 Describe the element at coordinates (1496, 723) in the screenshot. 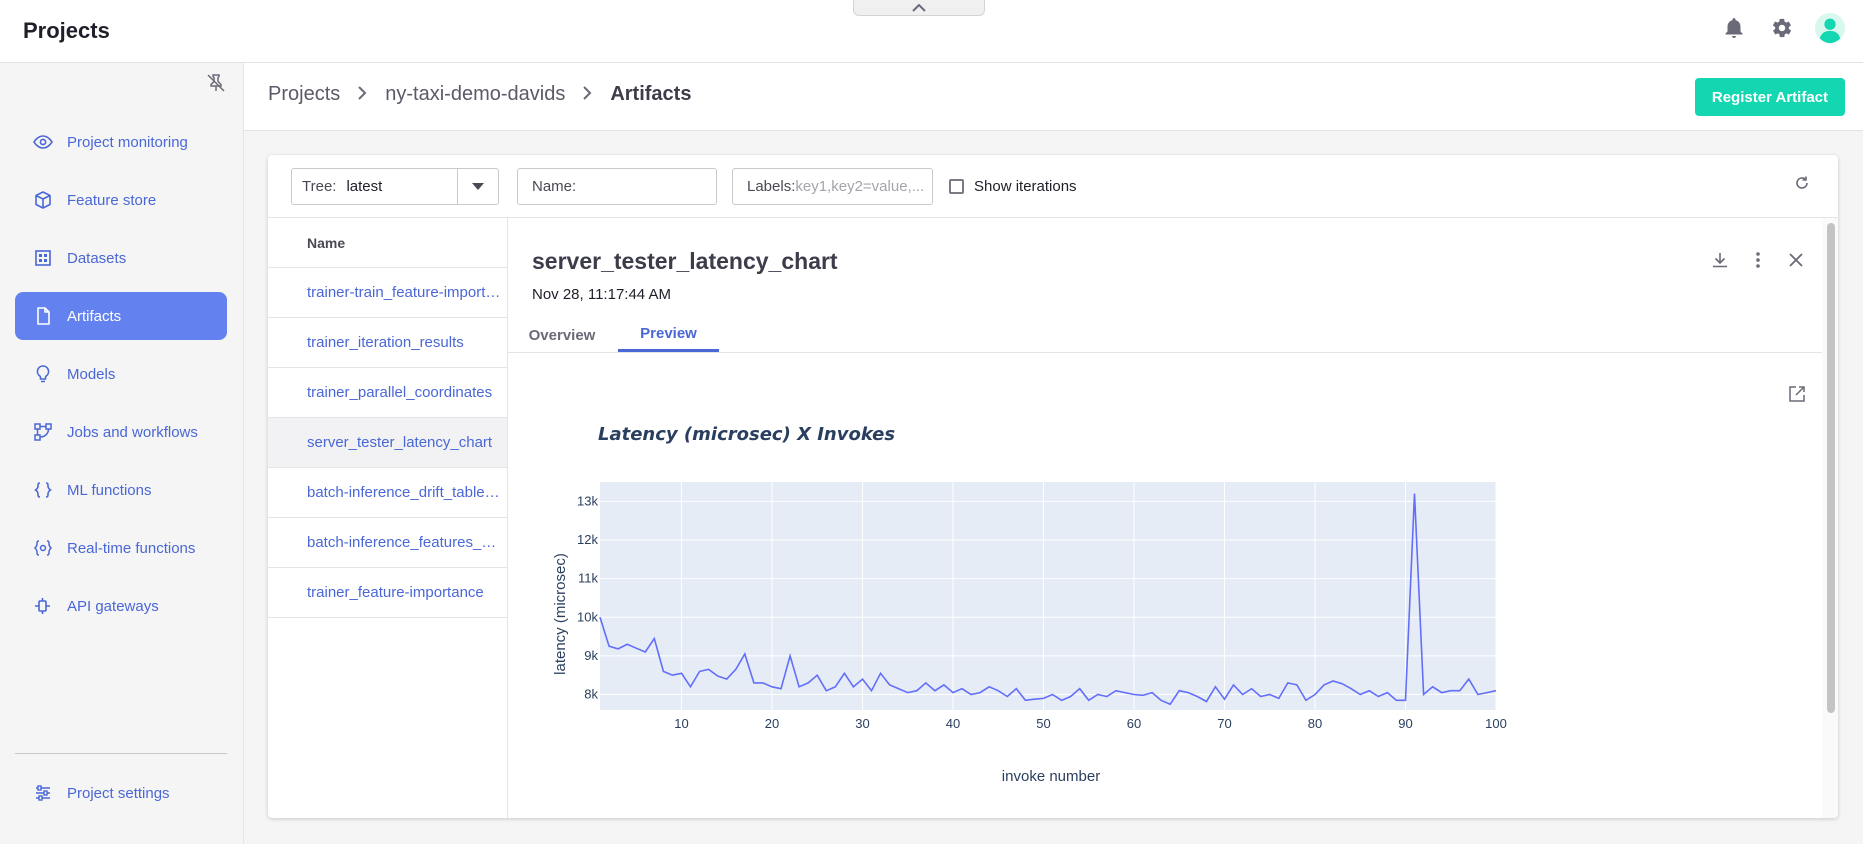

I see `x-tick-label: 100` at that location.